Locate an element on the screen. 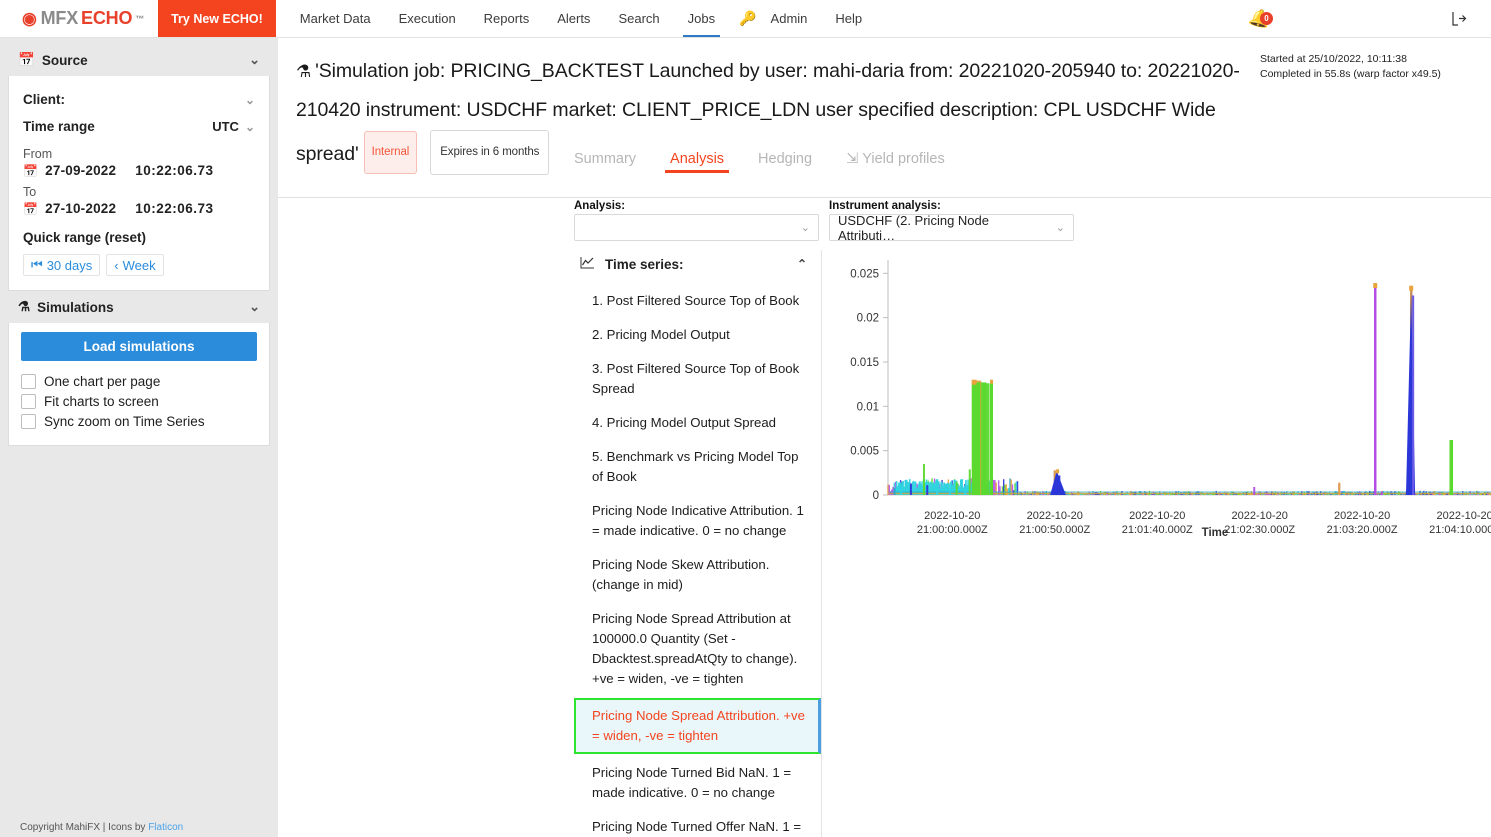 This screenshot has width=1491, height=837. nav-link-admin: Admin is located at coordinates (789, 18).